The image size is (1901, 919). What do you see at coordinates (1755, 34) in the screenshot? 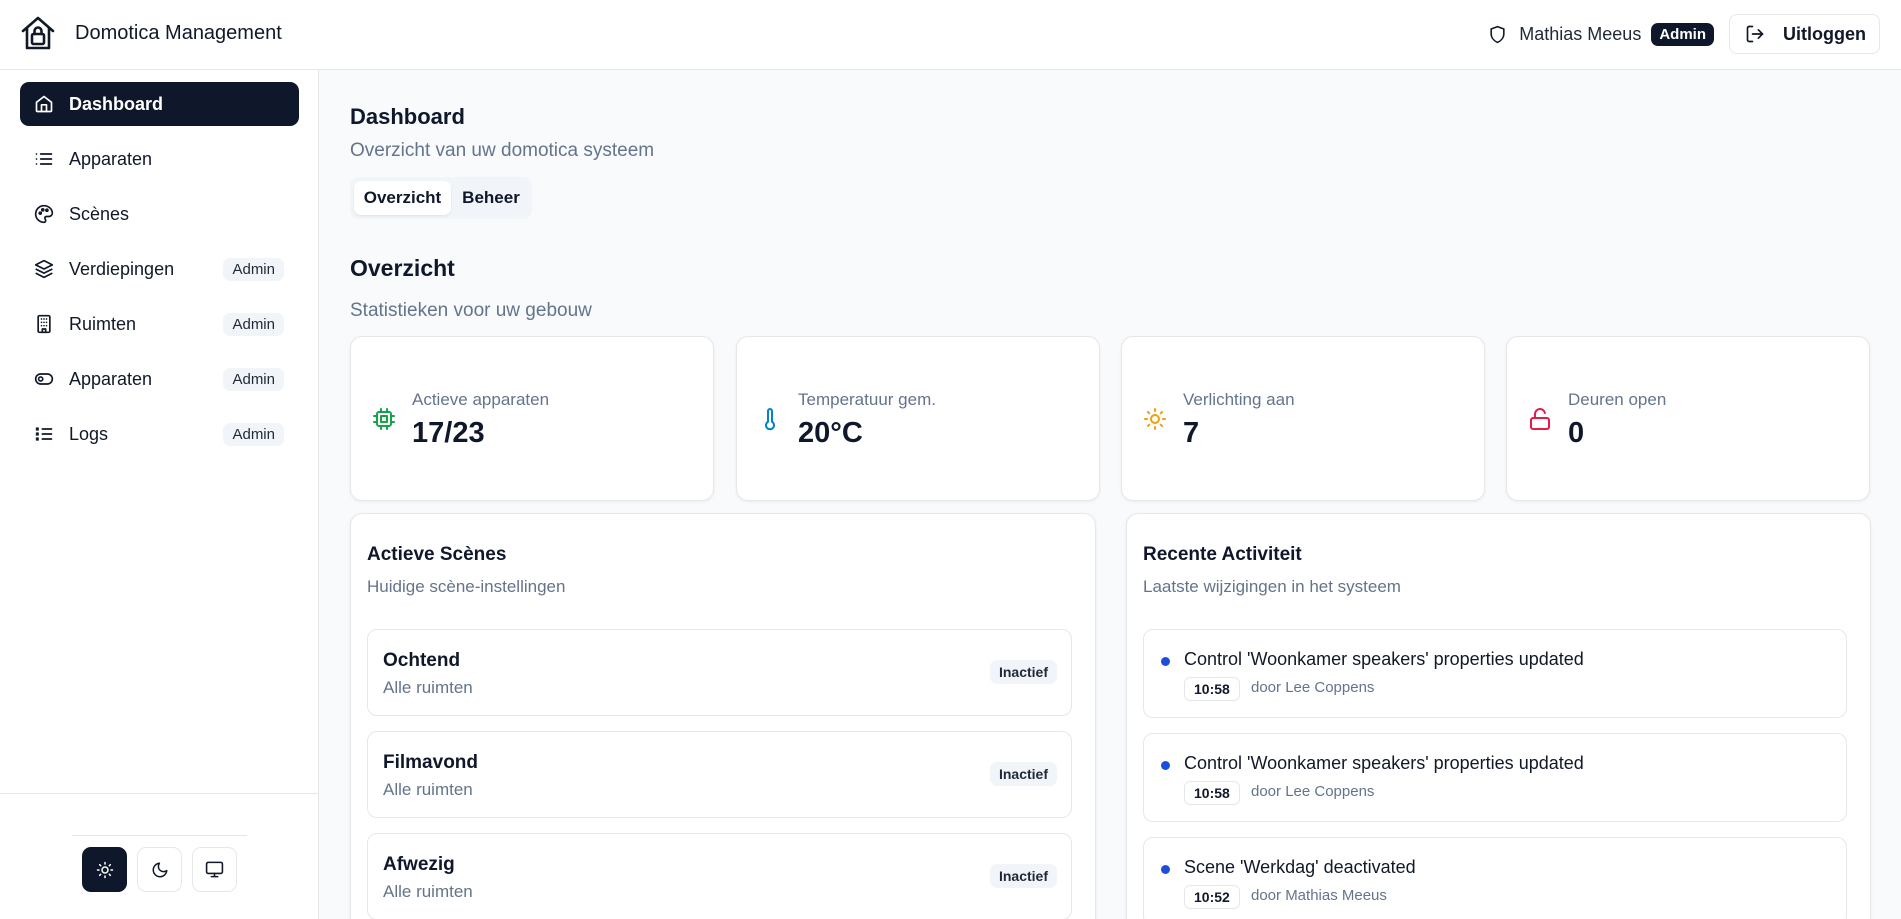
I see `log-out-icon` at bounding box center [1755, 34].